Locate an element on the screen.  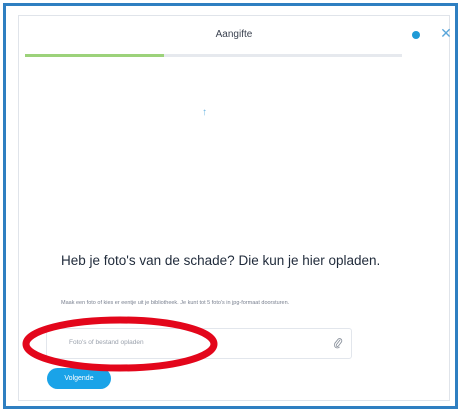
upload-placeholder: Foto's of bestand opladen is located at coordinates (106, 342).